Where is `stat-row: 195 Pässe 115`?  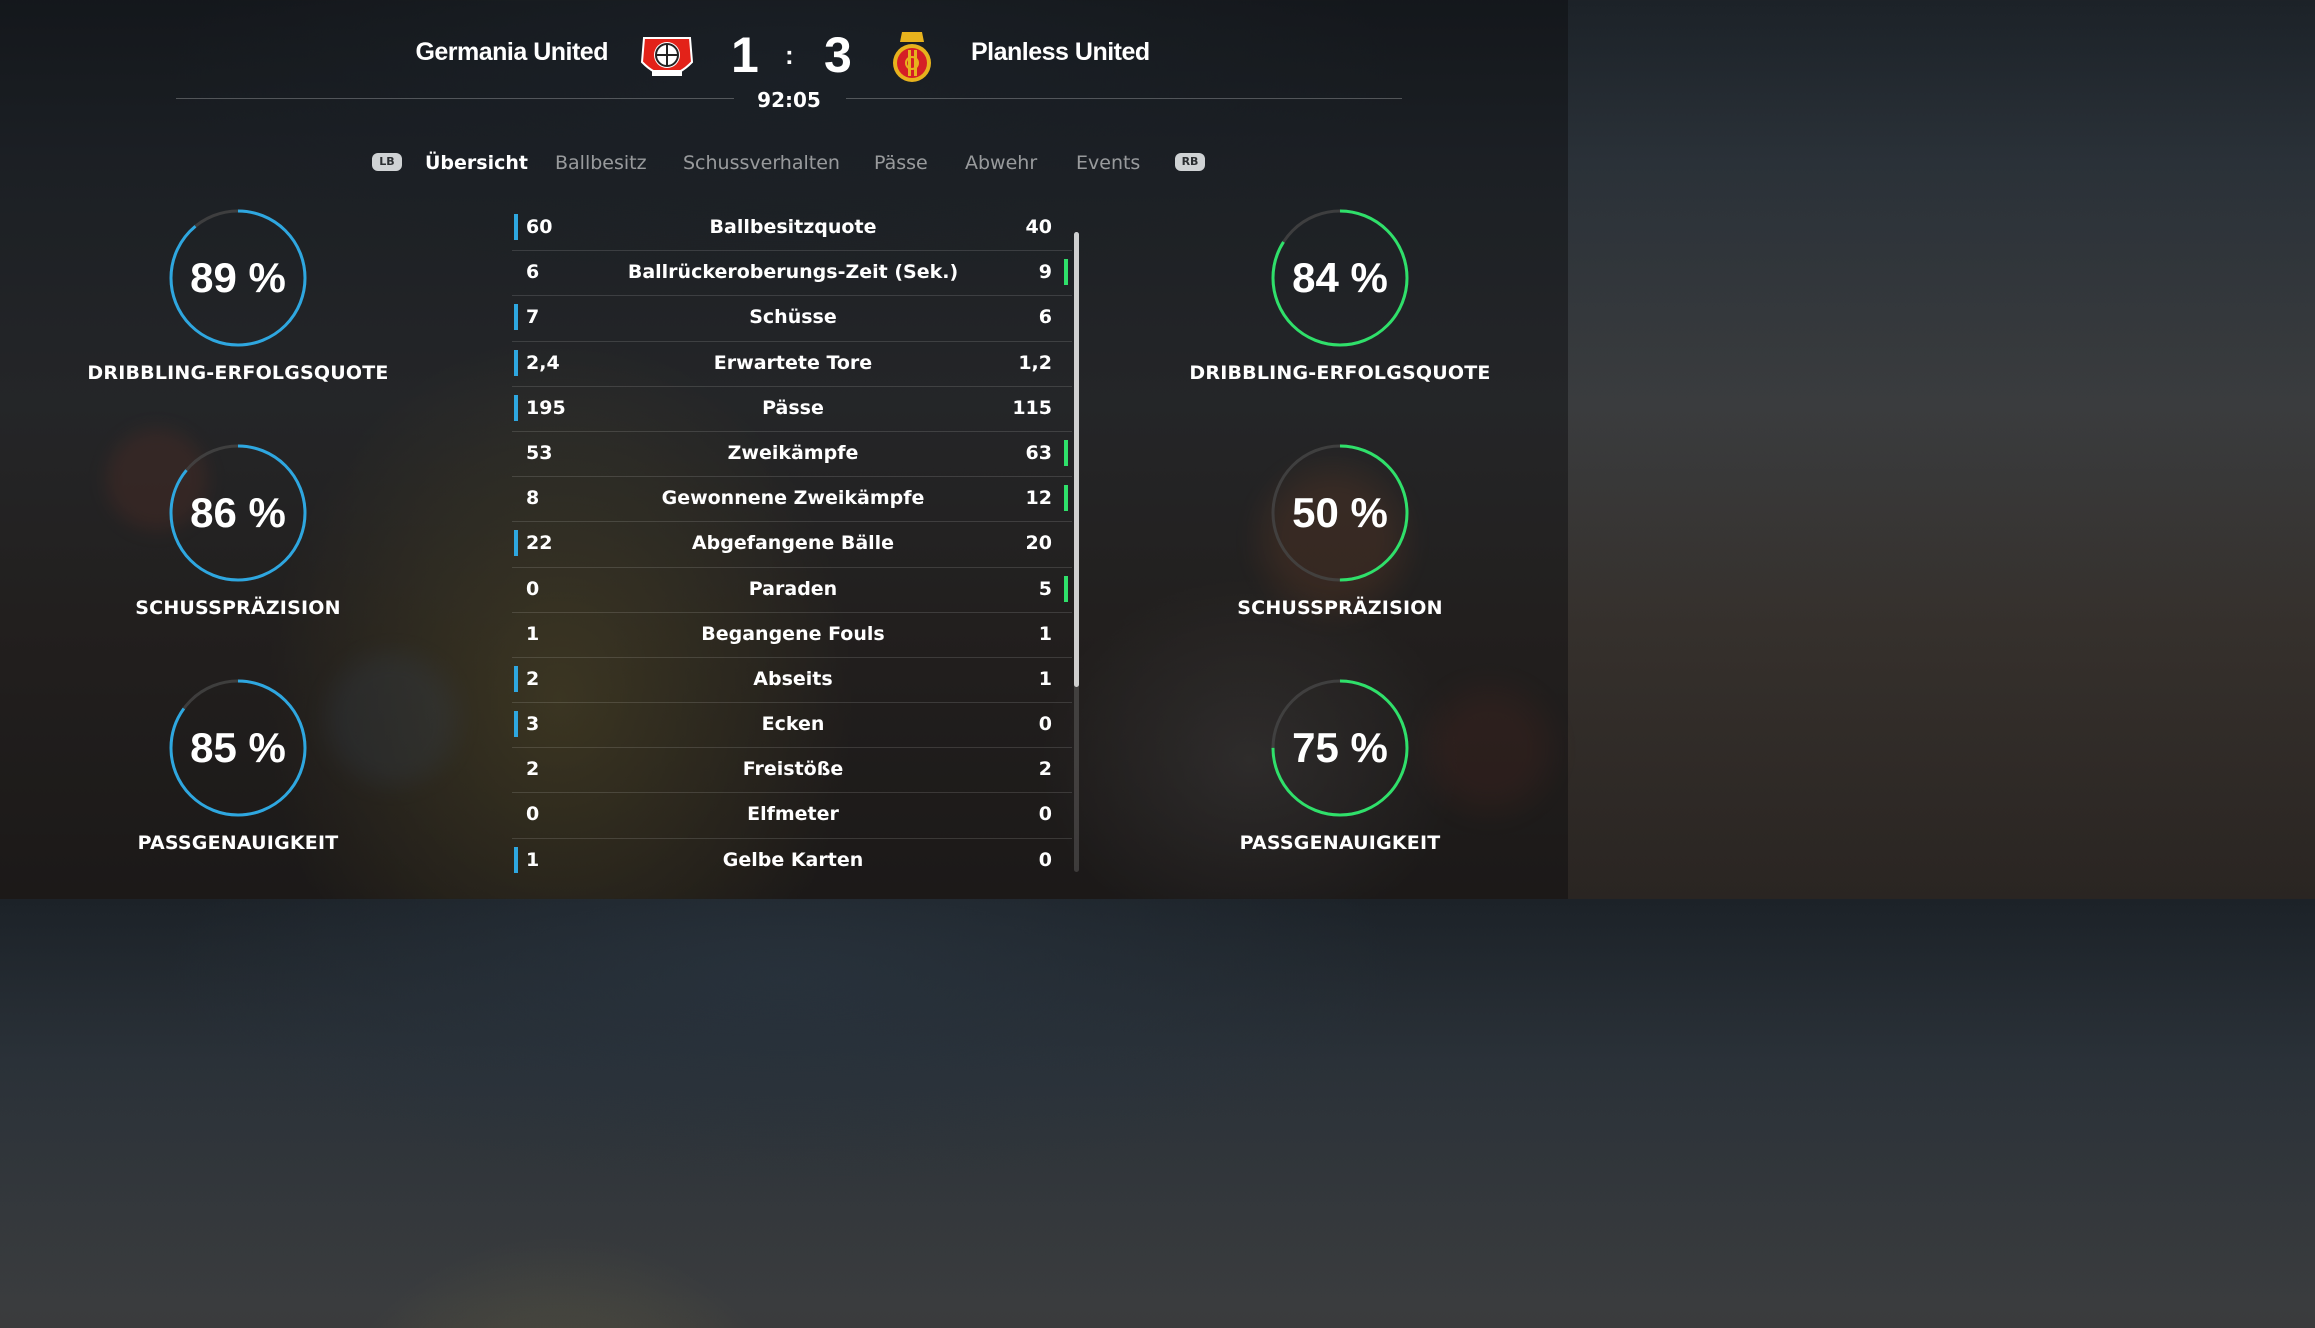
stat-row: 195 Pässe 115 is located at coordinates (792, 409).